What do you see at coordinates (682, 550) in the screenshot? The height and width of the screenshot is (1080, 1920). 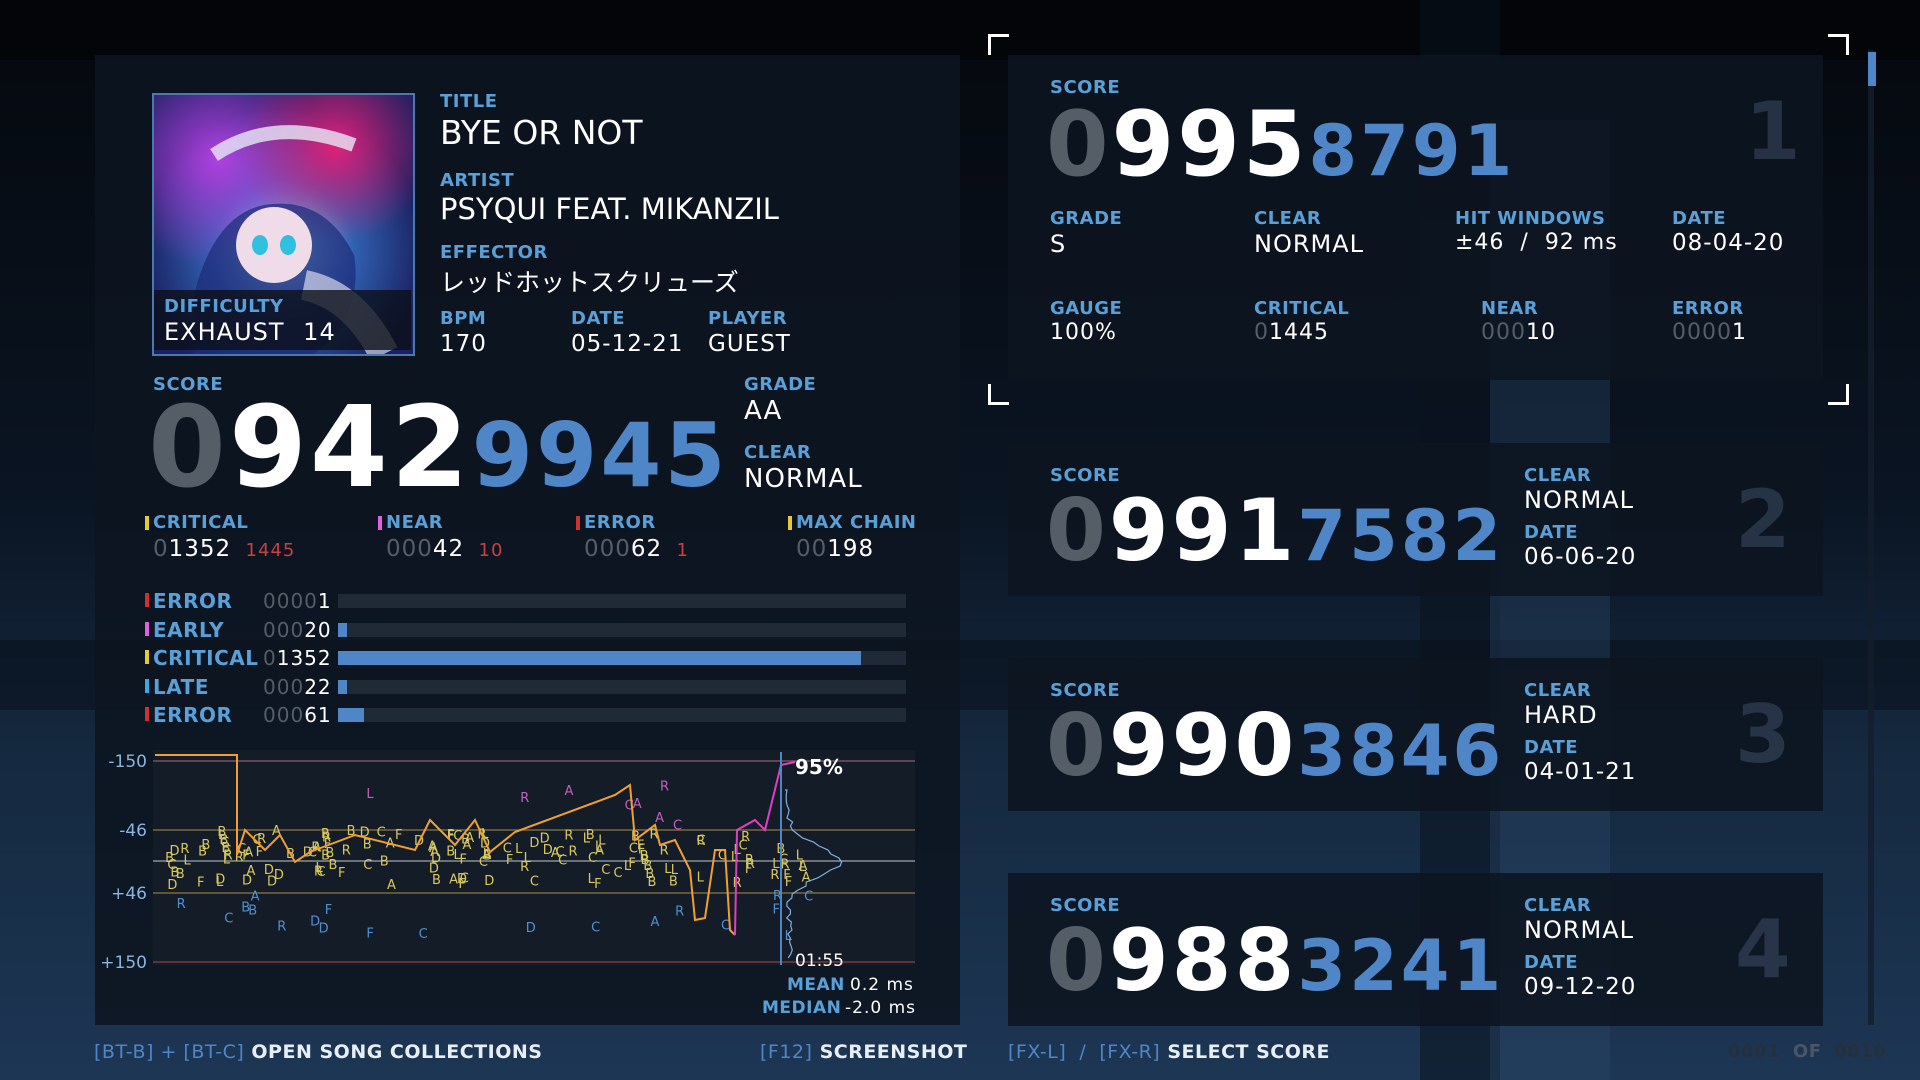 I see `stat-diff: 1` at bounding box center [682, 550].